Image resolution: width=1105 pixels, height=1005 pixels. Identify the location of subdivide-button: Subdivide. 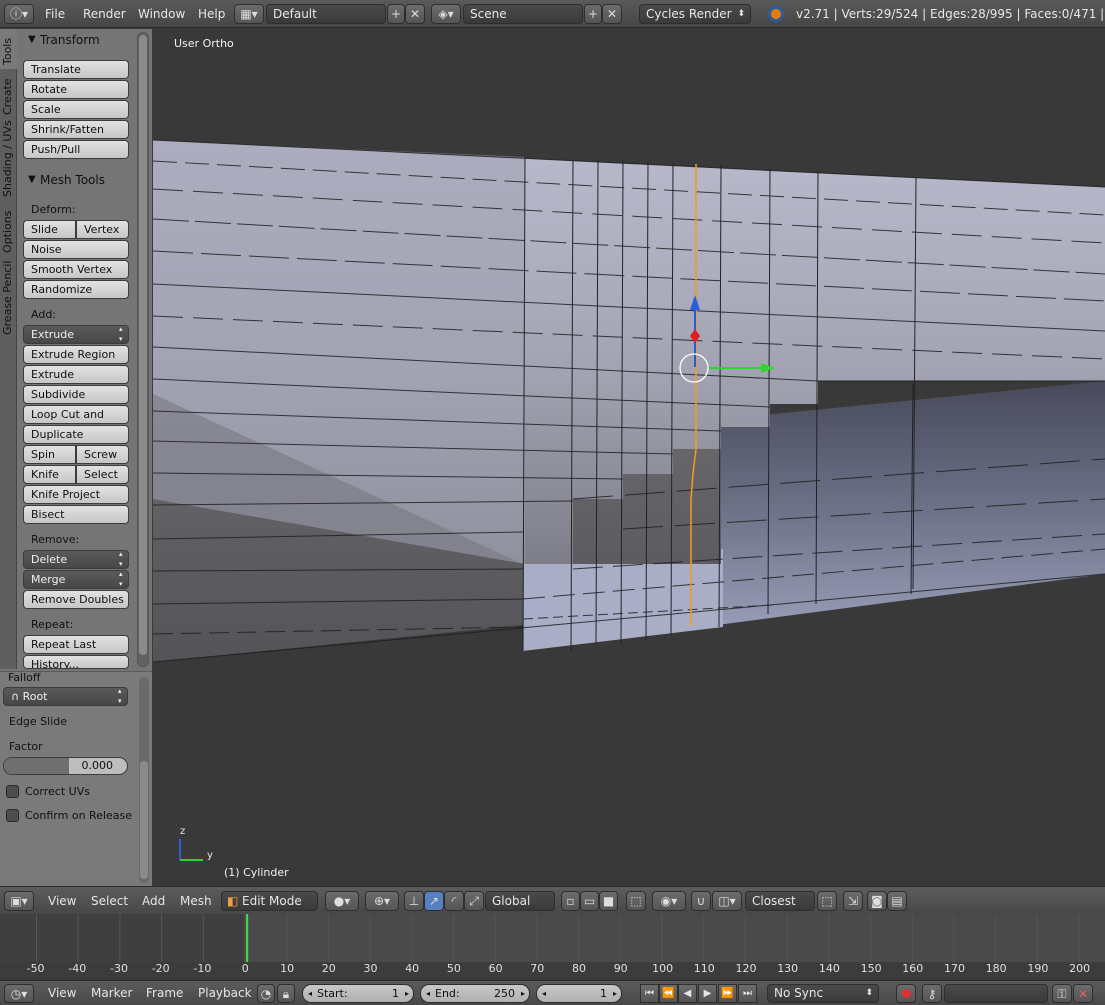
(76, 394).